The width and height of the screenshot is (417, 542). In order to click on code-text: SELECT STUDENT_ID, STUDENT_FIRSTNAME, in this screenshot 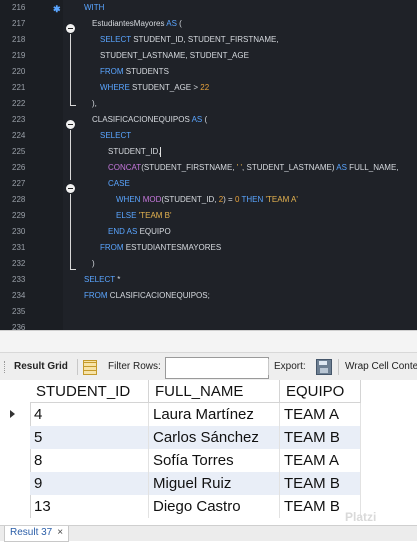, I will do `click(189, 40)`.